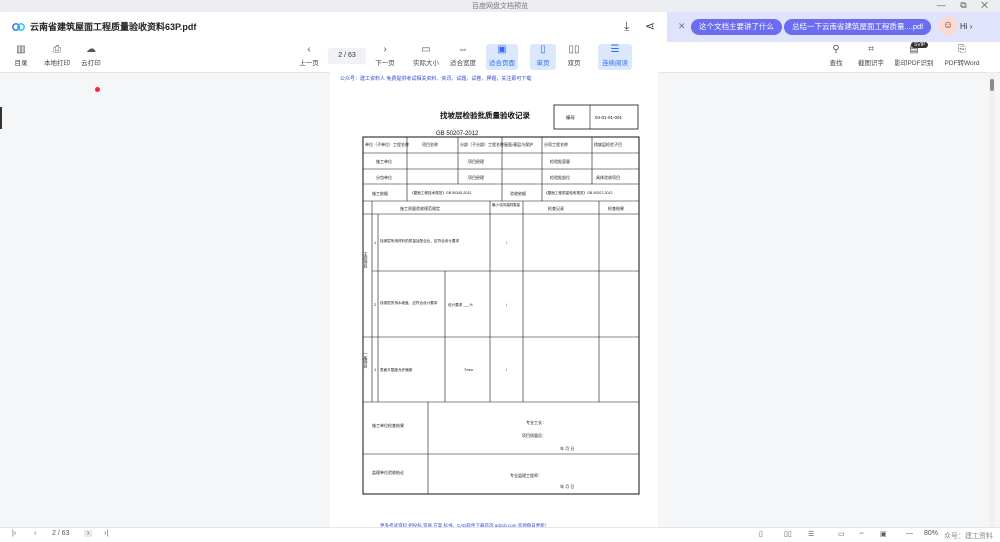 This screenshot has width=1000, height=542. What do you see at coordinates (966, 26) in the screenshot?
I see `ai-greeting: Hi ›` at bounding box center [966, 26].